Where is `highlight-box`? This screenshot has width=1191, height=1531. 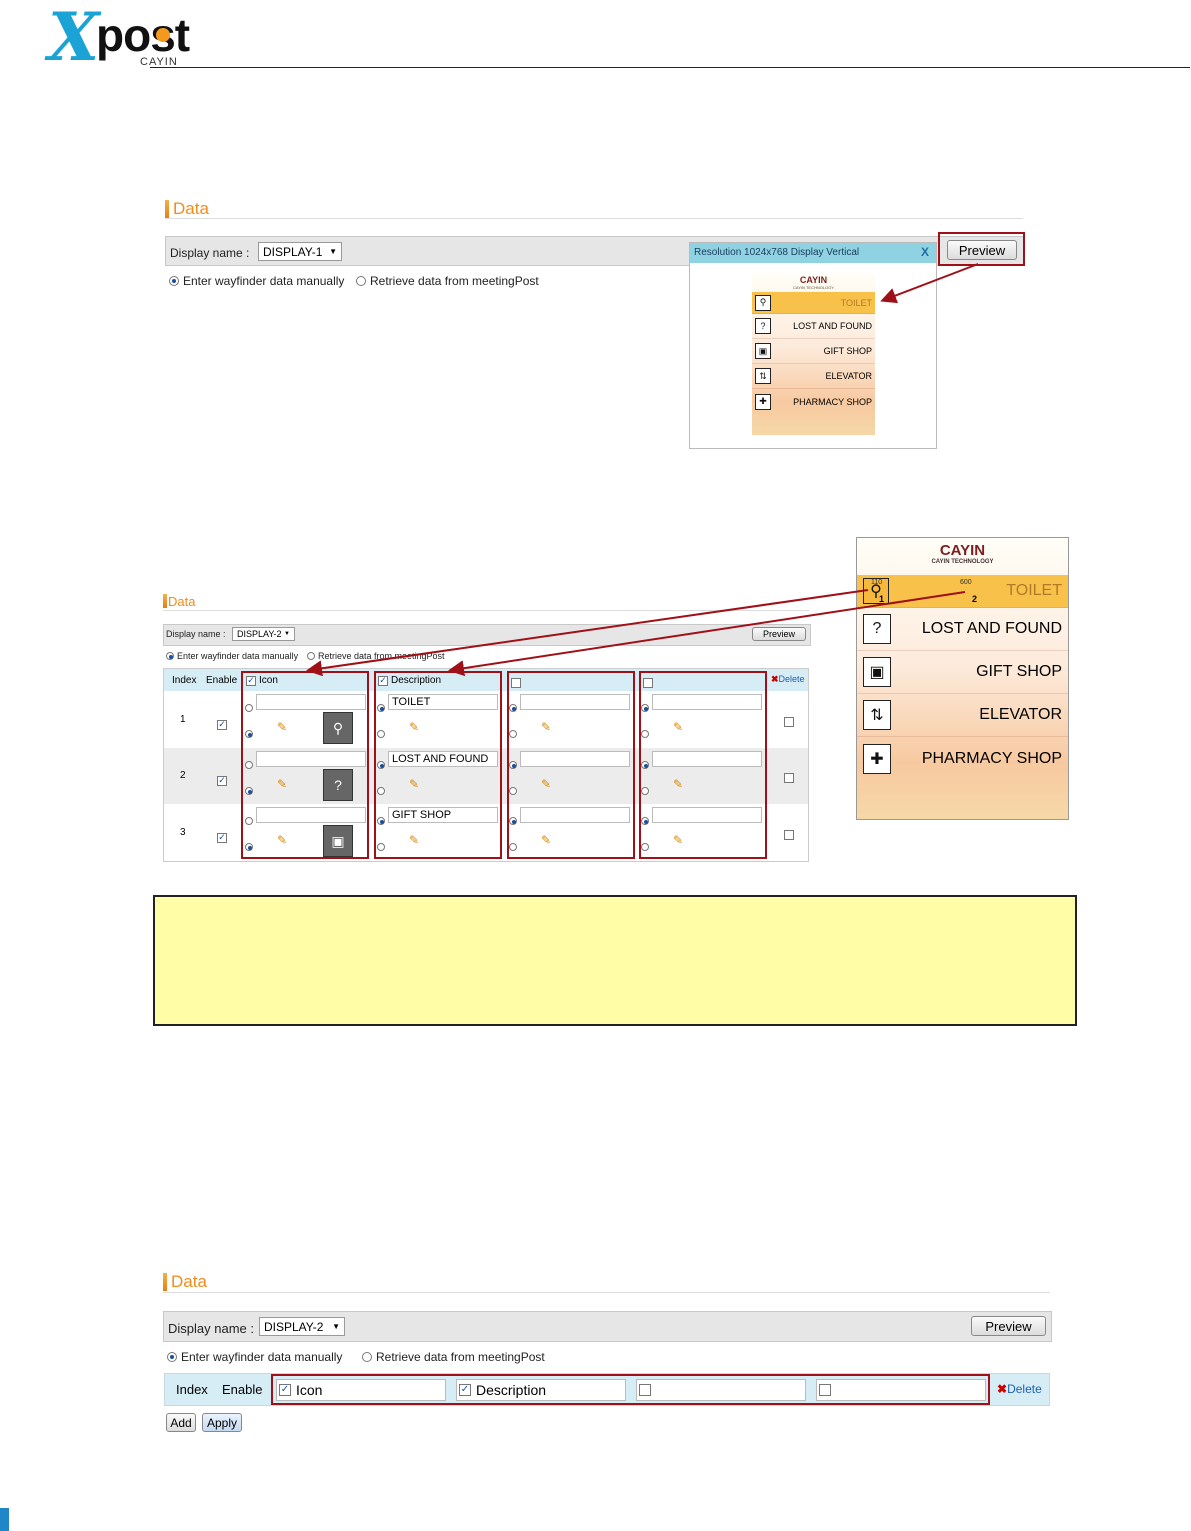
highlight-box is located at coordinates (630, 1389).